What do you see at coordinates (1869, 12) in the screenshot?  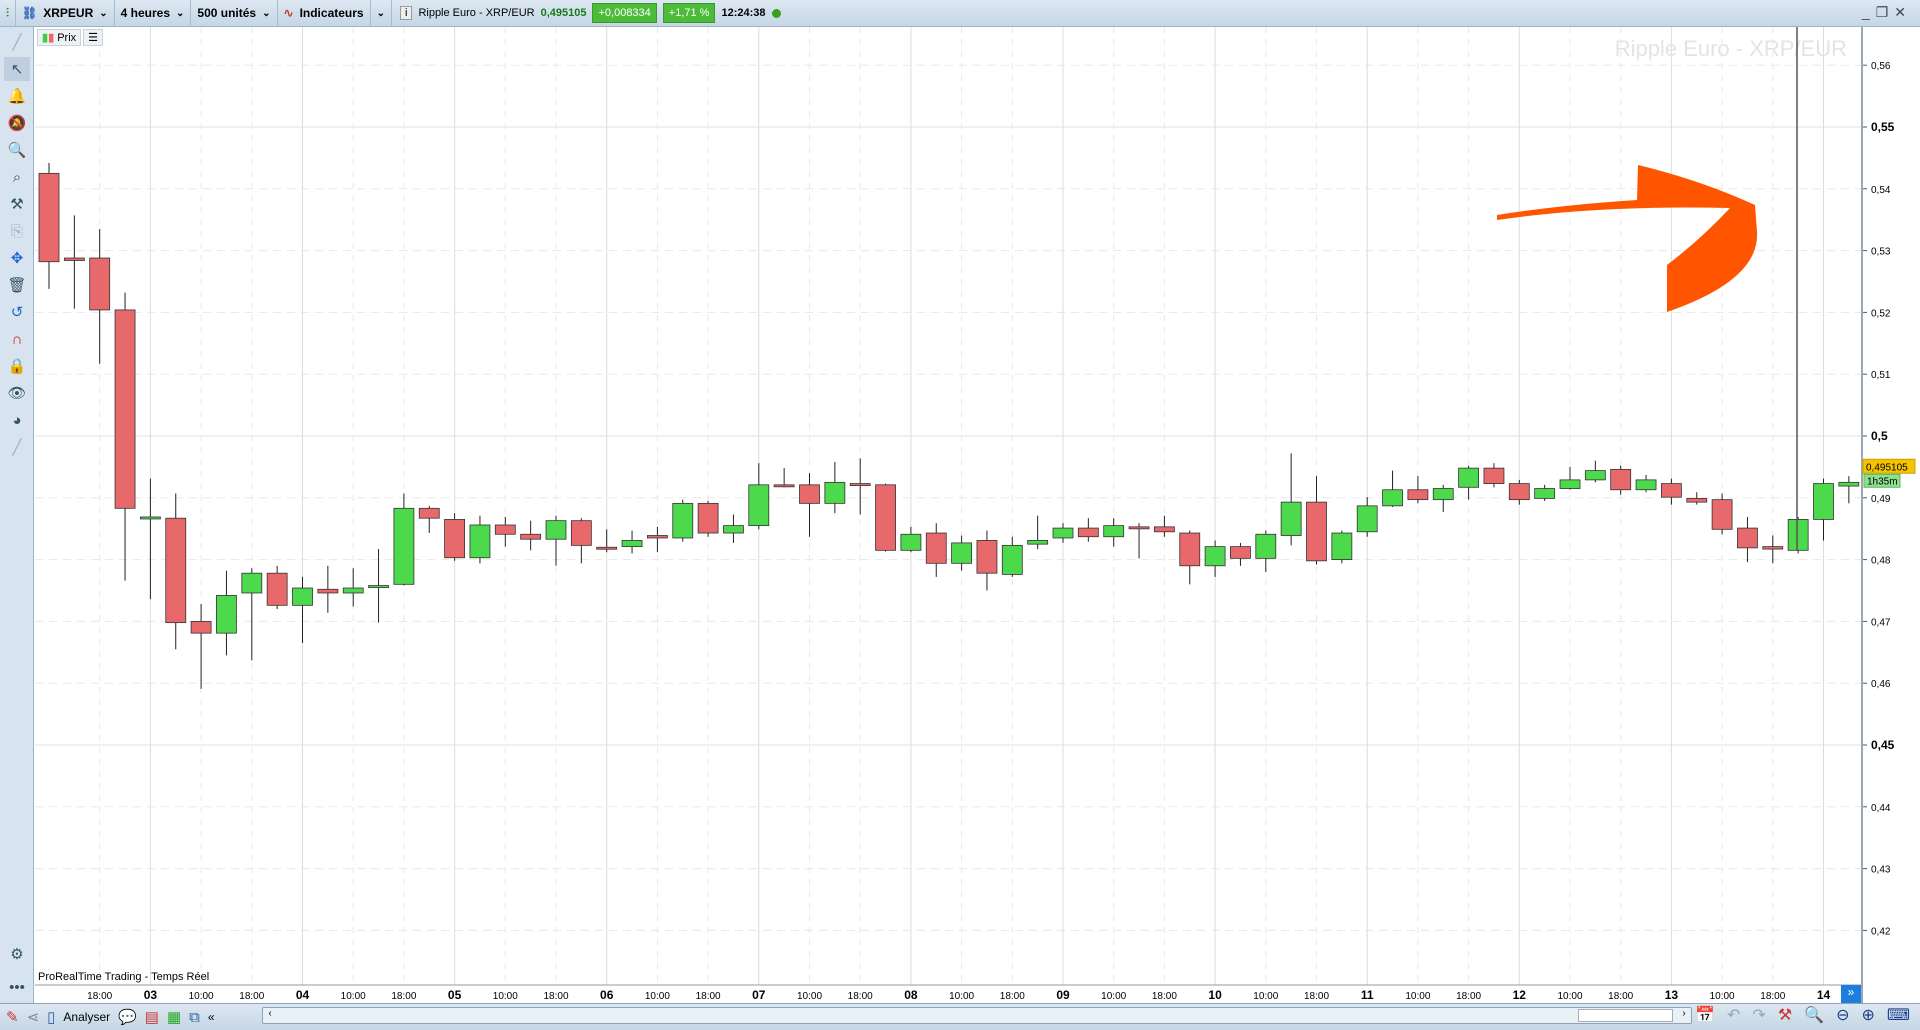 I see `minimize-icon: _` at bounding box center [1869, 12].